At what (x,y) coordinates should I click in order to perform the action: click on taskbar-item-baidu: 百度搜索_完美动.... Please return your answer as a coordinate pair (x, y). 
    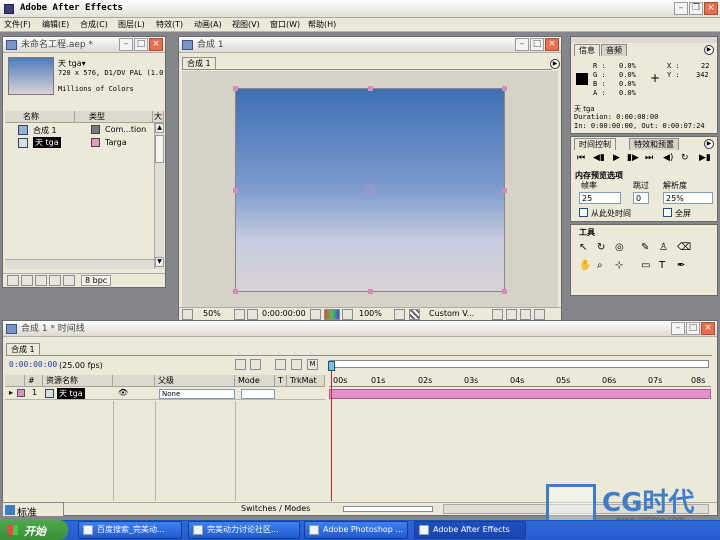
    Looking at the image, I should click on (130, 530).